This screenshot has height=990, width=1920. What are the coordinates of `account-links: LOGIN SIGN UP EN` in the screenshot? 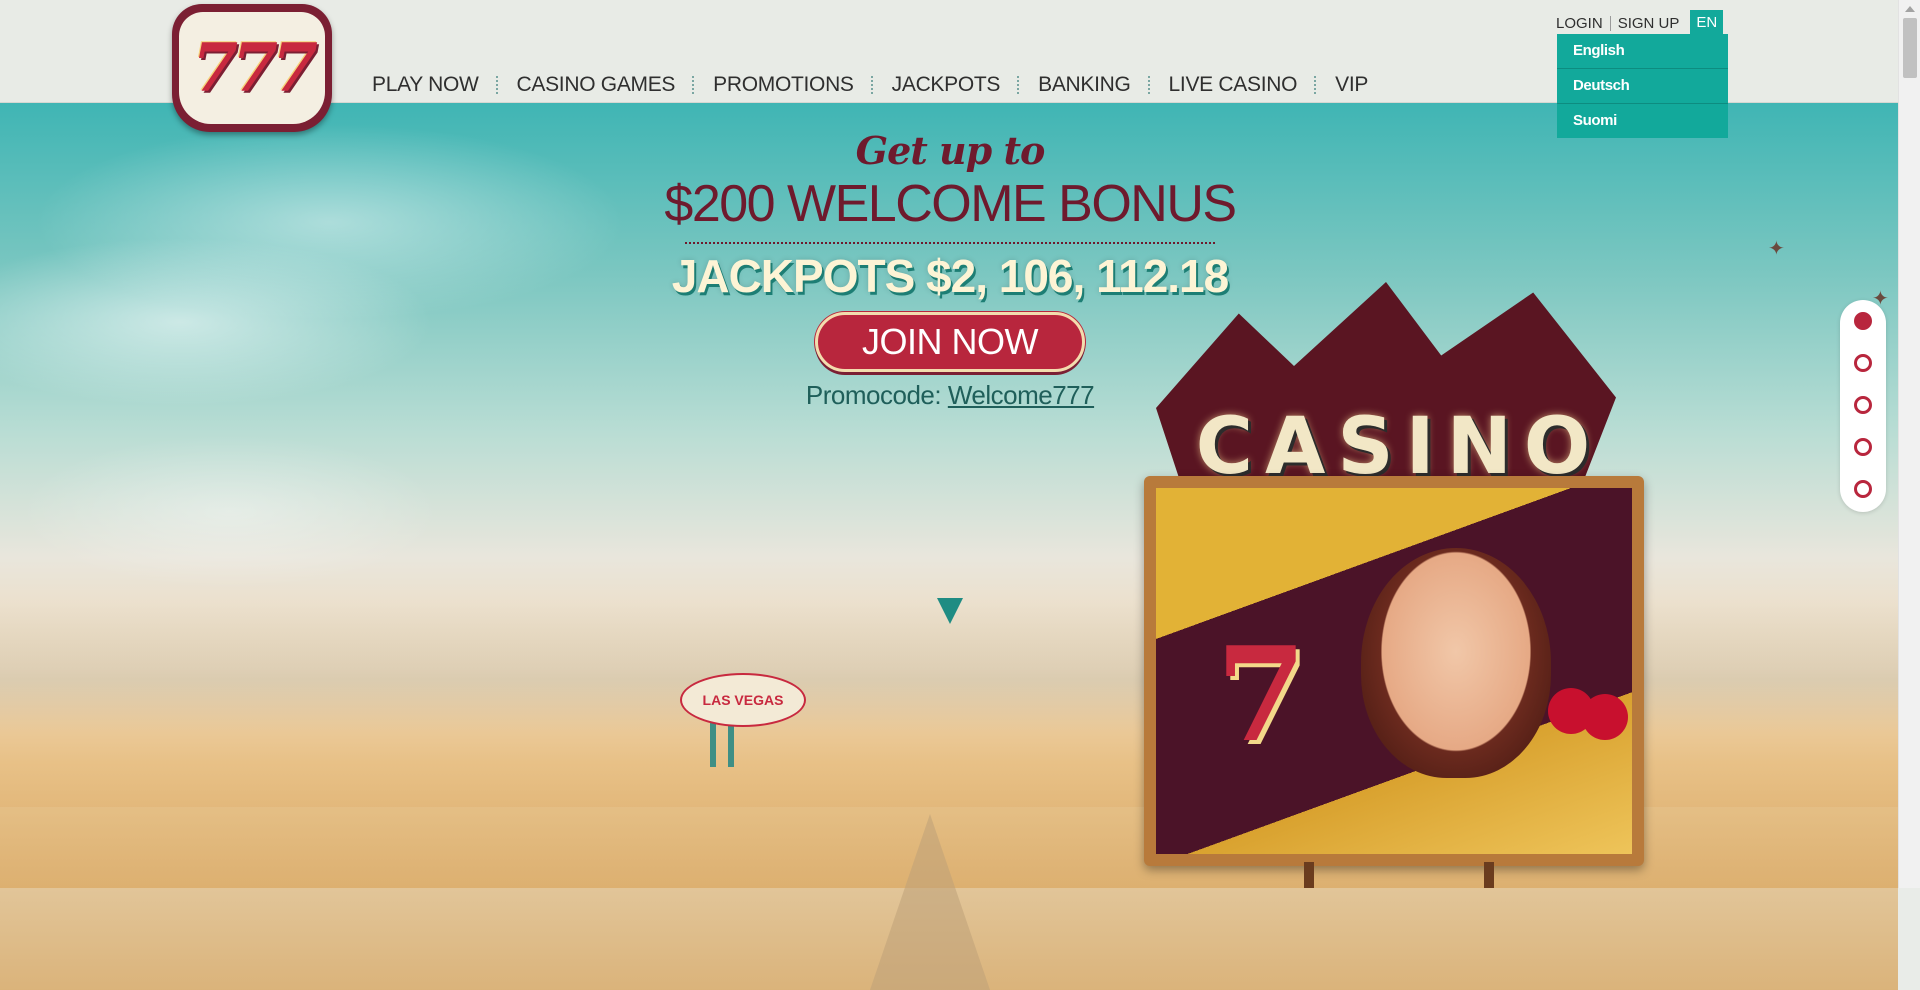 It's located at (1640, 23).